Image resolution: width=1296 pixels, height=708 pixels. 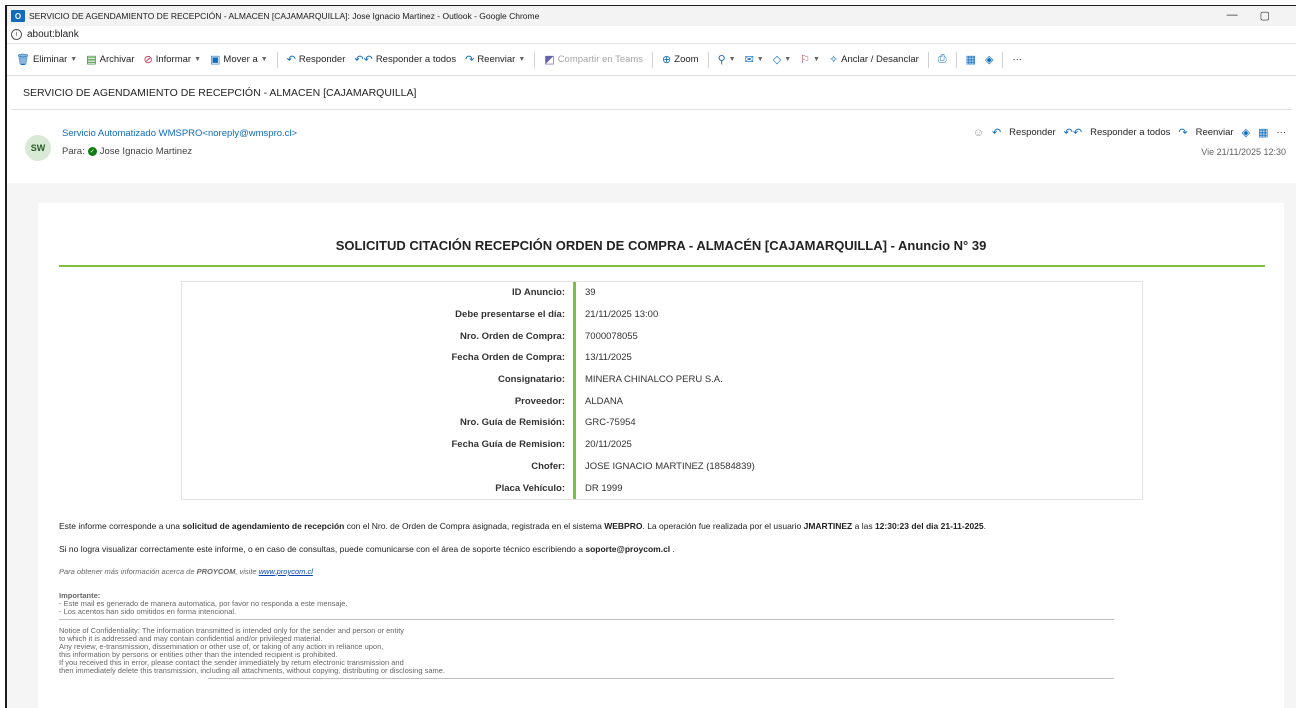 What do you see at coordinates (23, 60) in the screenshot?
I see `trash-icon: 🗑` at bounding box center [23, 60].